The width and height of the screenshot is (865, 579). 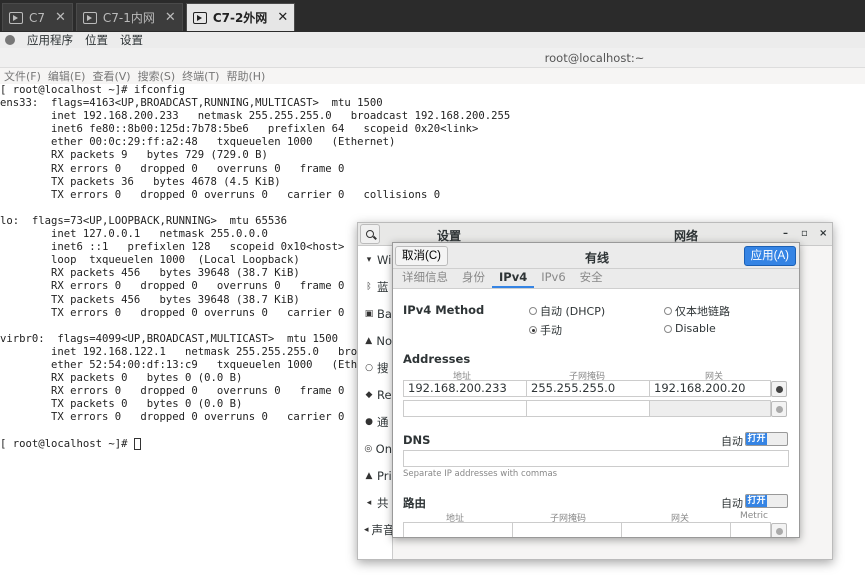 I want to click on gateway-input: 192.168.200.20, so click(x=710, y=388).